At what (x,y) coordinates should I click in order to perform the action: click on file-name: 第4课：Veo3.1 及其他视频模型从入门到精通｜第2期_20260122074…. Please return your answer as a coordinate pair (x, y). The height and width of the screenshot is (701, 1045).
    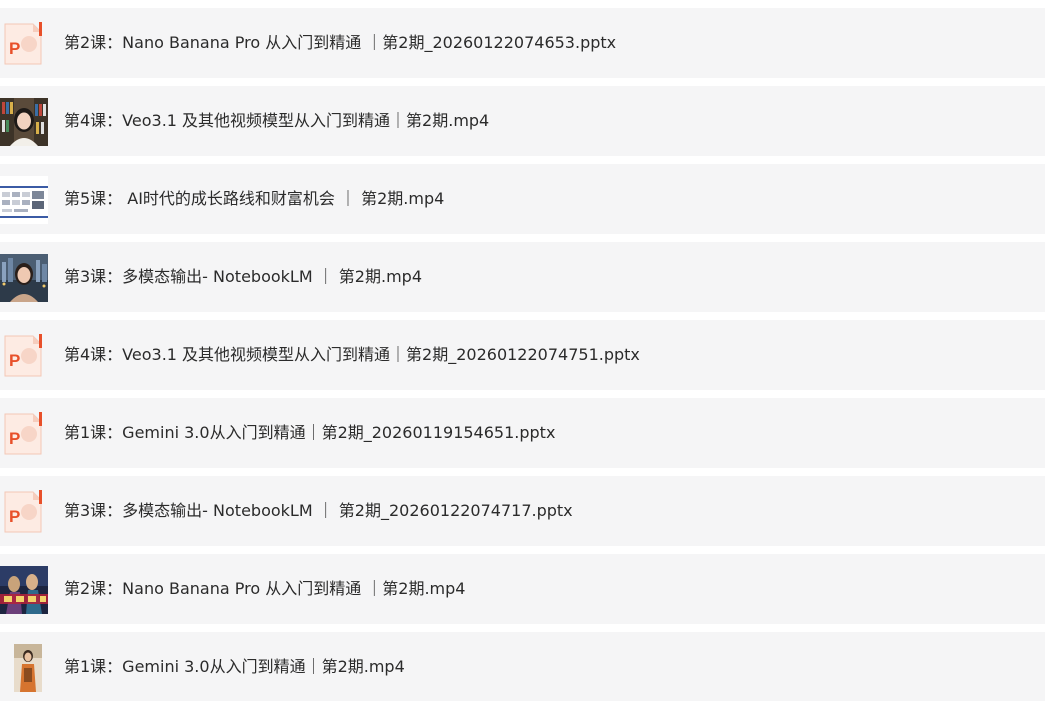
    Looking at the image, I should click on (352, 354).